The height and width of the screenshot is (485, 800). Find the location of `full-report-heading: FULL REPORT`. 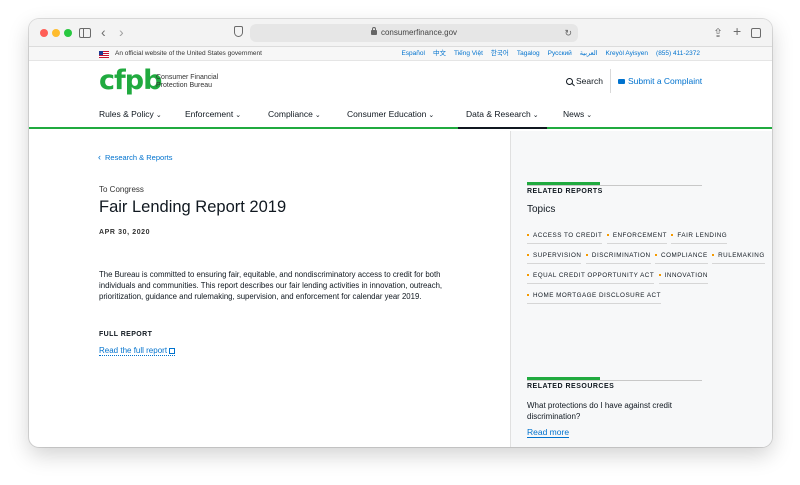

full-report-heading: FULL REPORT is located at coordinates (126, 334).